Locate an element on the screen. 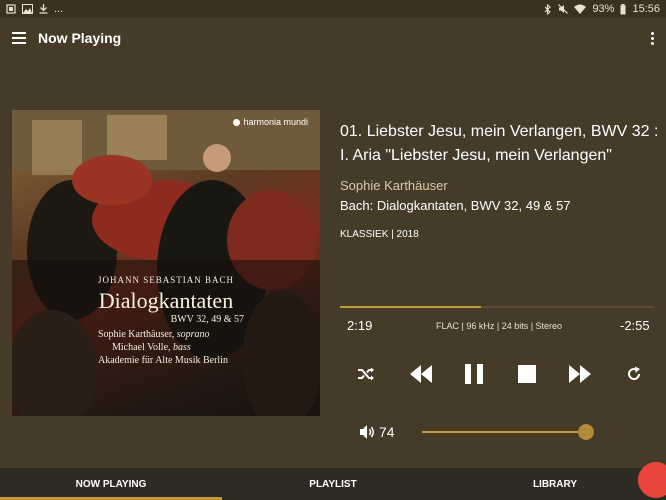 This screenshot has height=500, width=666. cover-subtitle: BWV 32, 49 & 57 is located at coordinates (207, 319).